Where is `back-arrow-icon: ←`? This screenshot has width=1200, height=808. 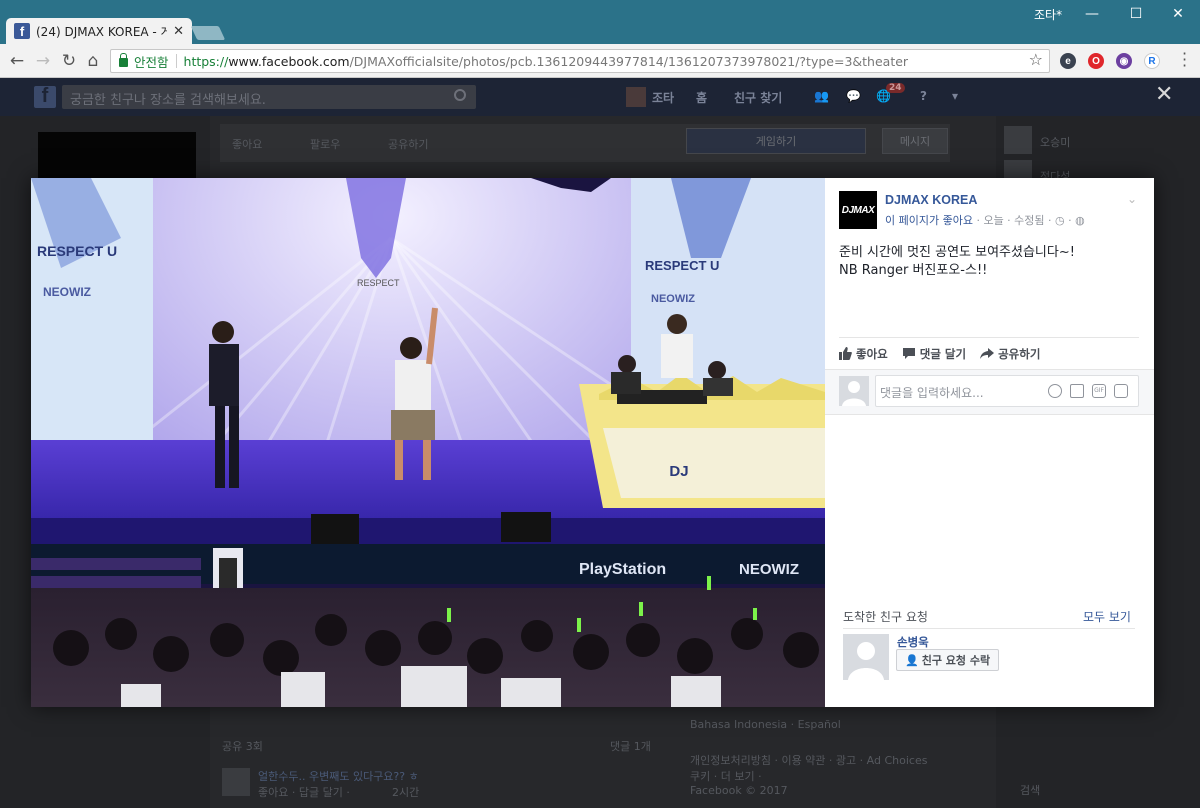 back-arrow-icon: ← is located at coordinates (17, 61).